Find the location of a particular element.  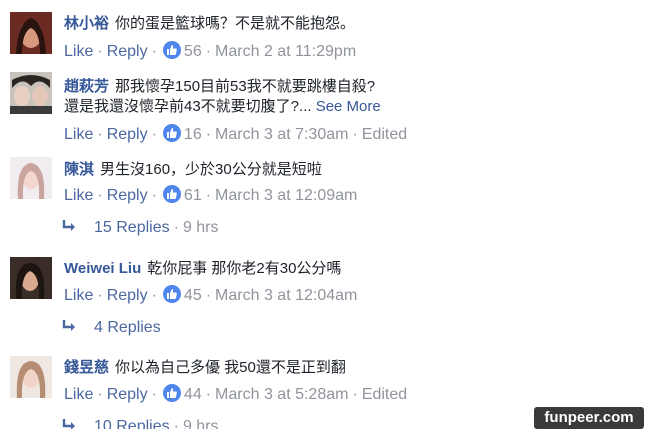

timestamp: March 3 at 5:28am is located at coordinates (281, 394).